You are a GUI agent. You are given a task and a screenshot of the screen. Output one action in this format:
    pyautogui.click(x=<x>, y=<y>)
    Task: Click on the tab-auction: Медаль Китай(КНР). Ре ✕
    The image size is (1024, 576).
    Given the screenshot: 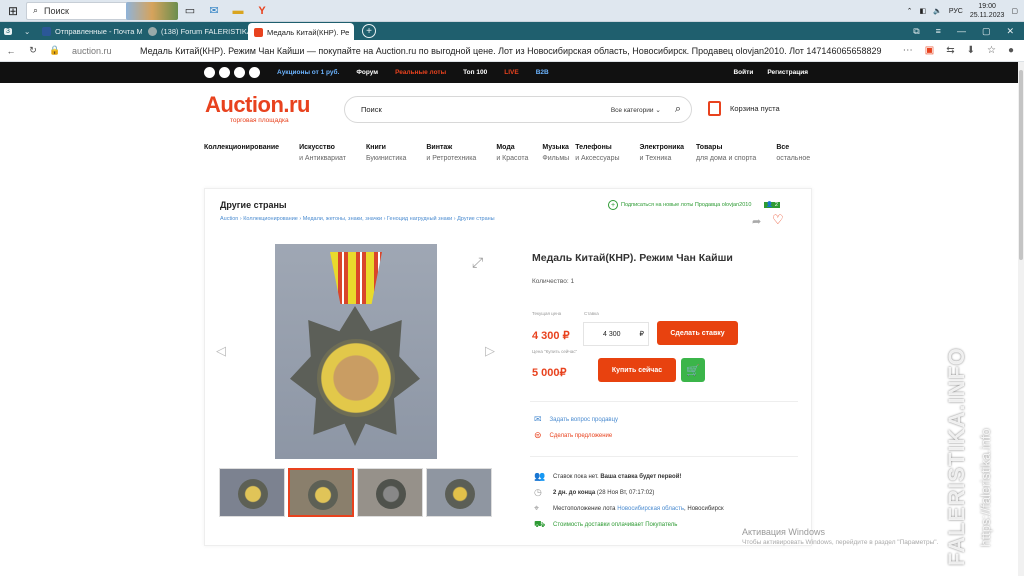 What is the action you would take?
    pyautogui.click(x=301, y=32)
    